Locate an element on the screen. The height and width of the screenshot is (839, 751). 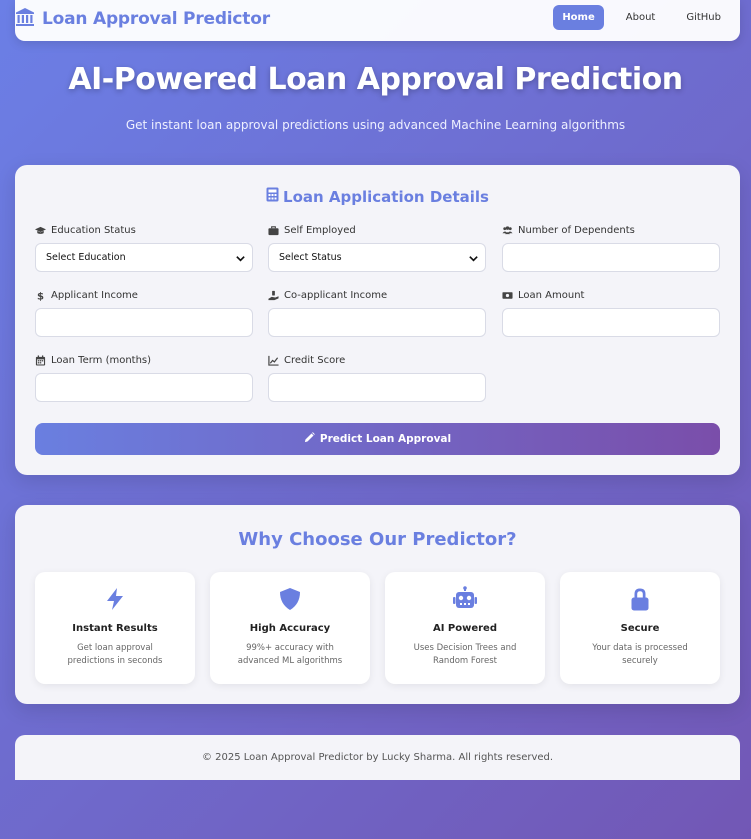
loan-term-input is located at coordinates (144, 387).